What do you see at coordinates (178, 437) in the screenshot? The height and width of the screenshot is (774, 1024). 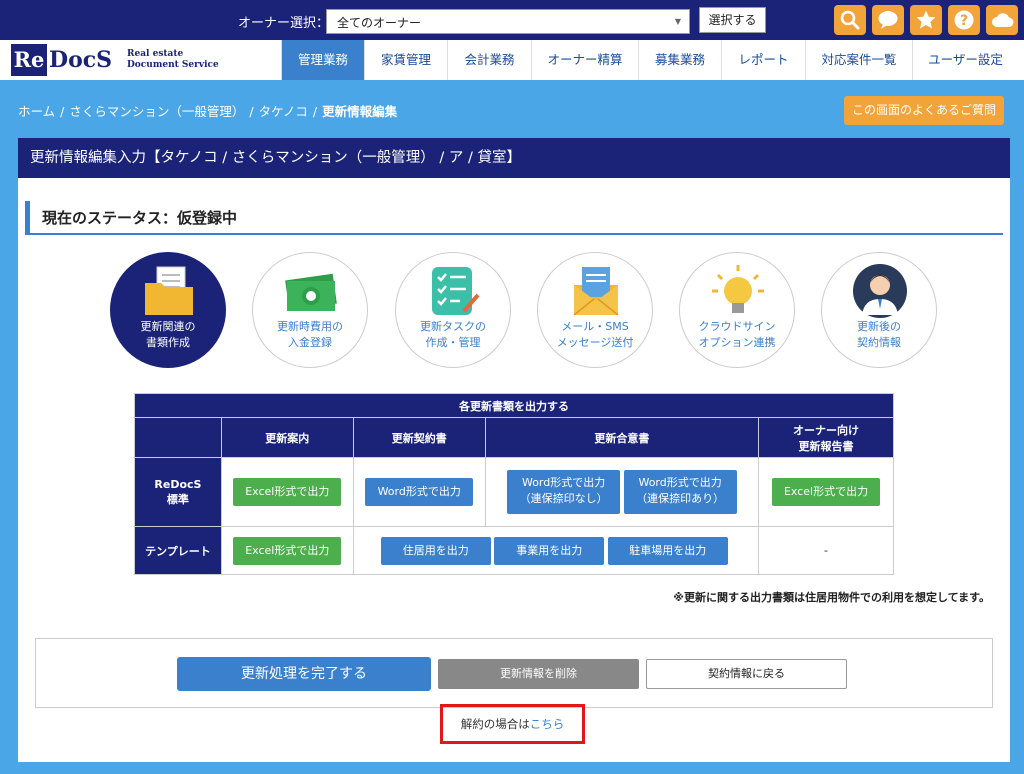 I see `table-corner` at bounding box center [178, 437].